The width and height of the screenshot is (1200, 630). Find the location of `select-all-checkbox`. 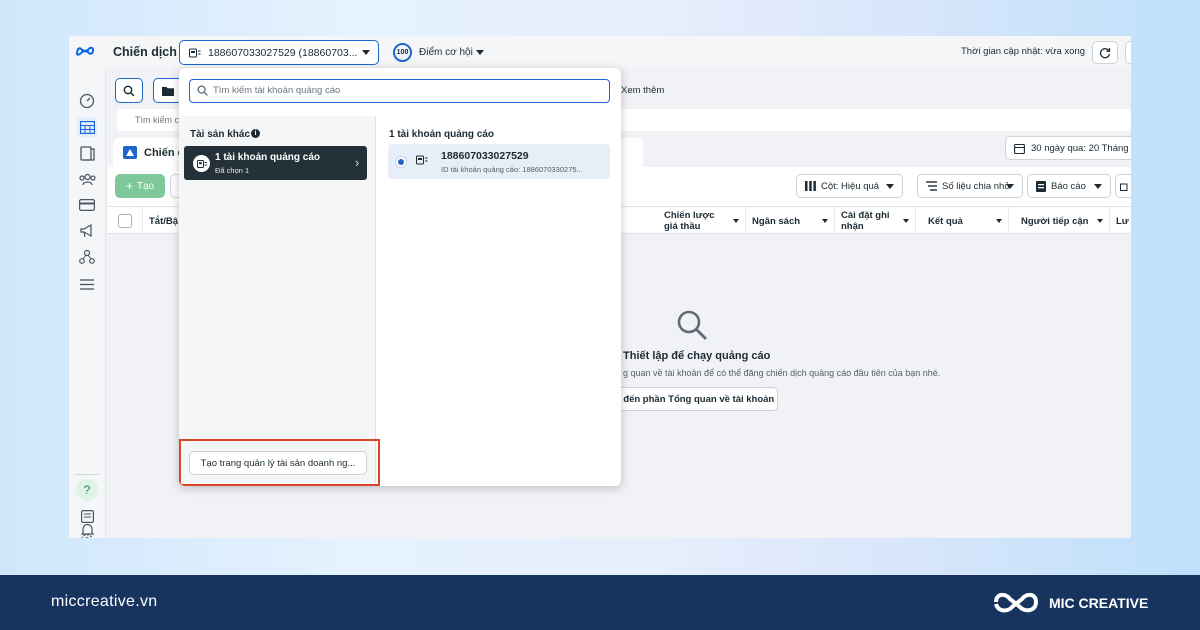

select-all-checkbox is located at coordinates (125, 221).